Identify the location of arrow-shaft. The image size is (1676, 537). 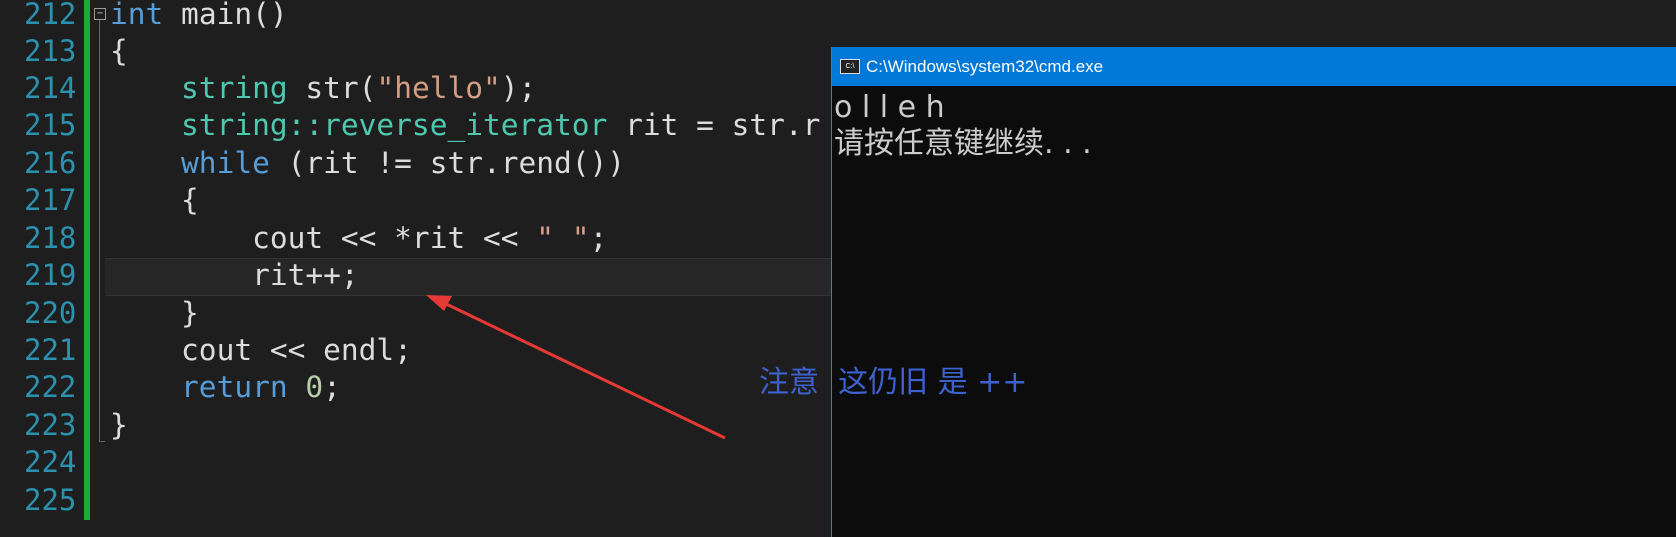
(582, 369).